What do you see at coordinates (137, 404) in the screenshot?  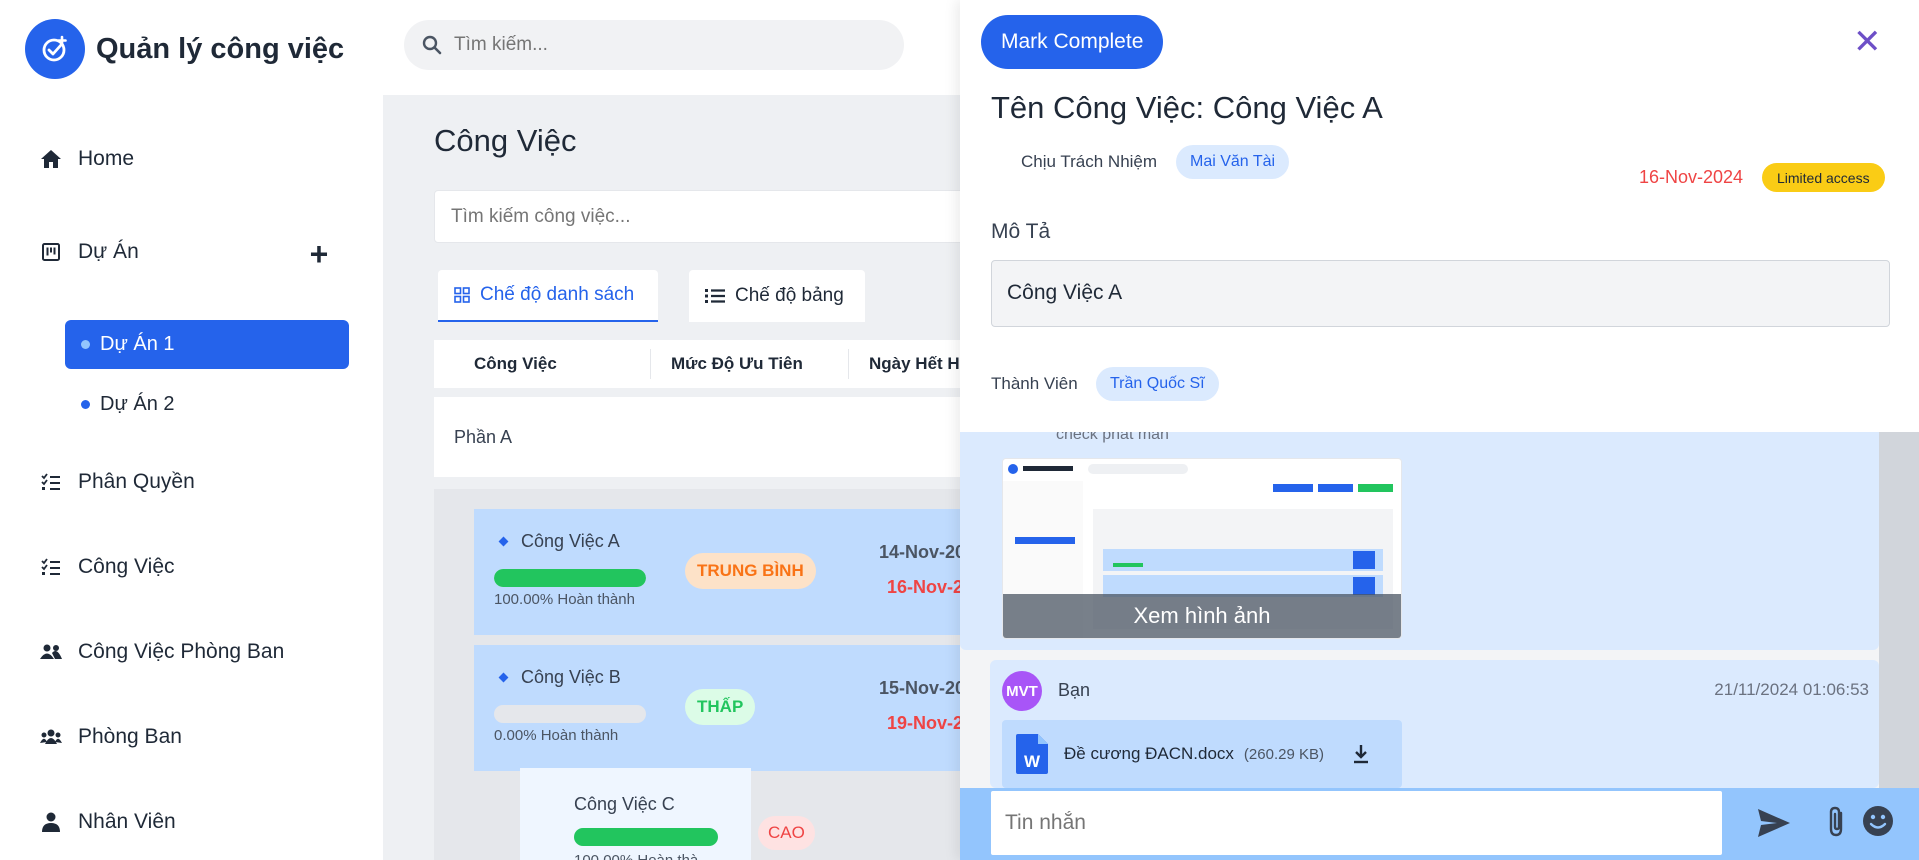 I see `project-label: Dự Án 2` at bounding box center [137, 404].